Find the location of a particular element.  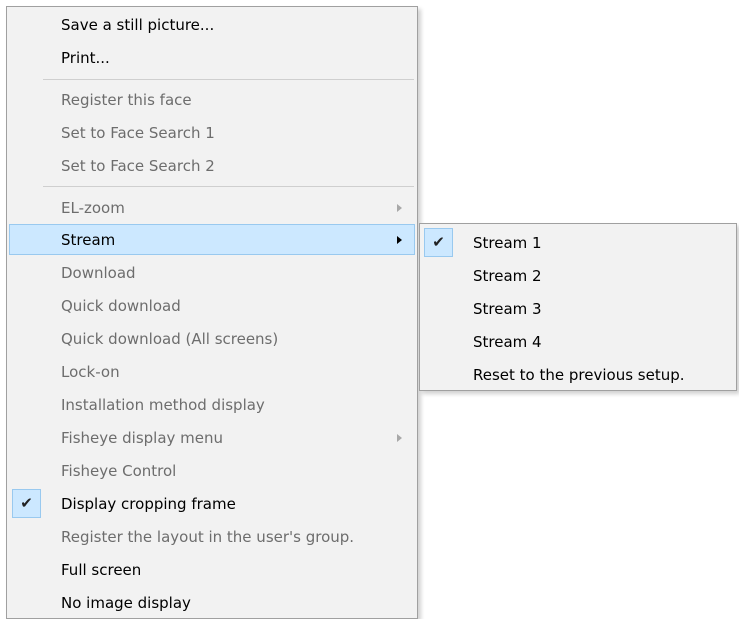

menu-item-register-layout: Register the layout in the user's group. is located at coordinates (212, 536).